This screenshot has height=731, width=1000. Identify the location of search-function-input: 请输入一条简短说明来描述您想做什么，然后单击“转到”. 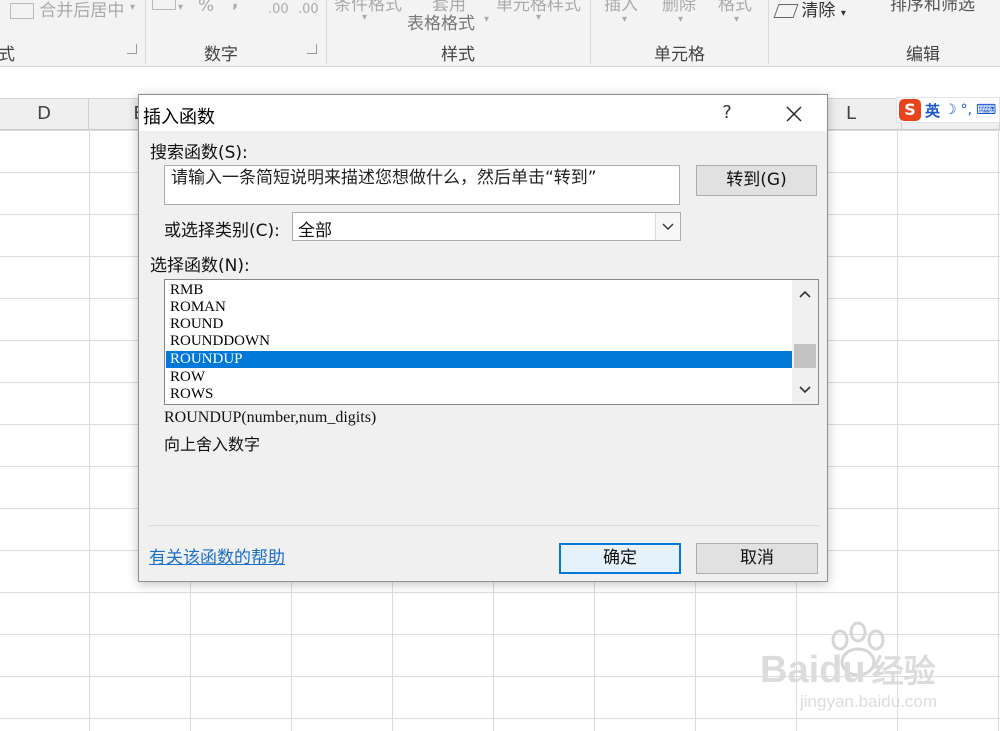
(422, 185).